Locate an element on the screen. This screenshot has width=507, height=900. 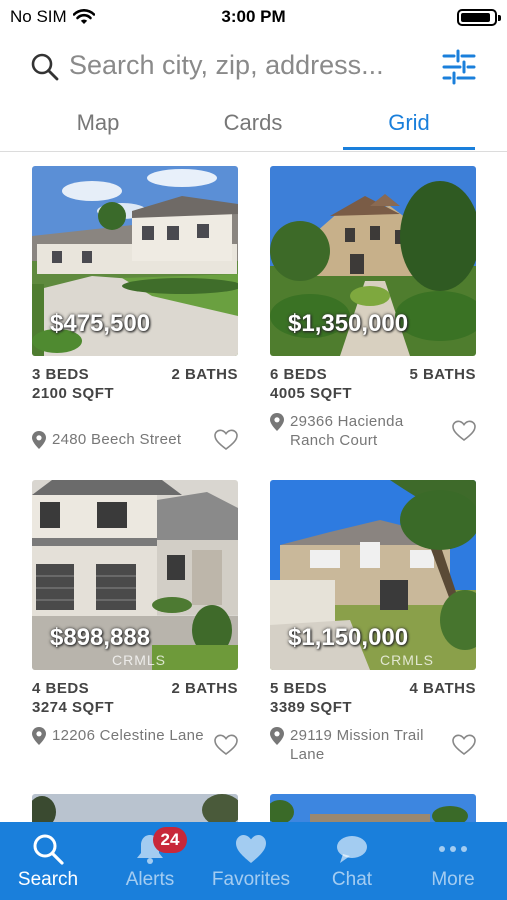
listing-sqft: 2100 SQFT is located at coordinates (73, 393).